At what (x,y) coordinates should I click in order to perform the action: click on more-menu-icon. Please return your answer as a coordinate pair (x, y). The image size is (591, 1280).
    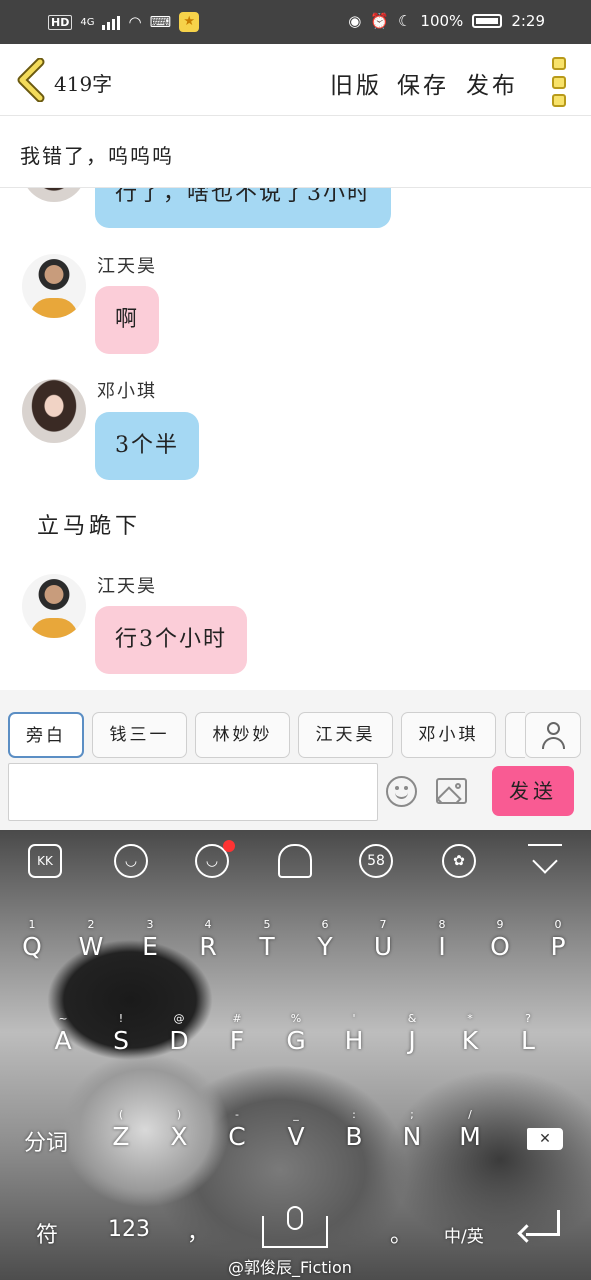
    Looking at the image, I should click on (559, 82).